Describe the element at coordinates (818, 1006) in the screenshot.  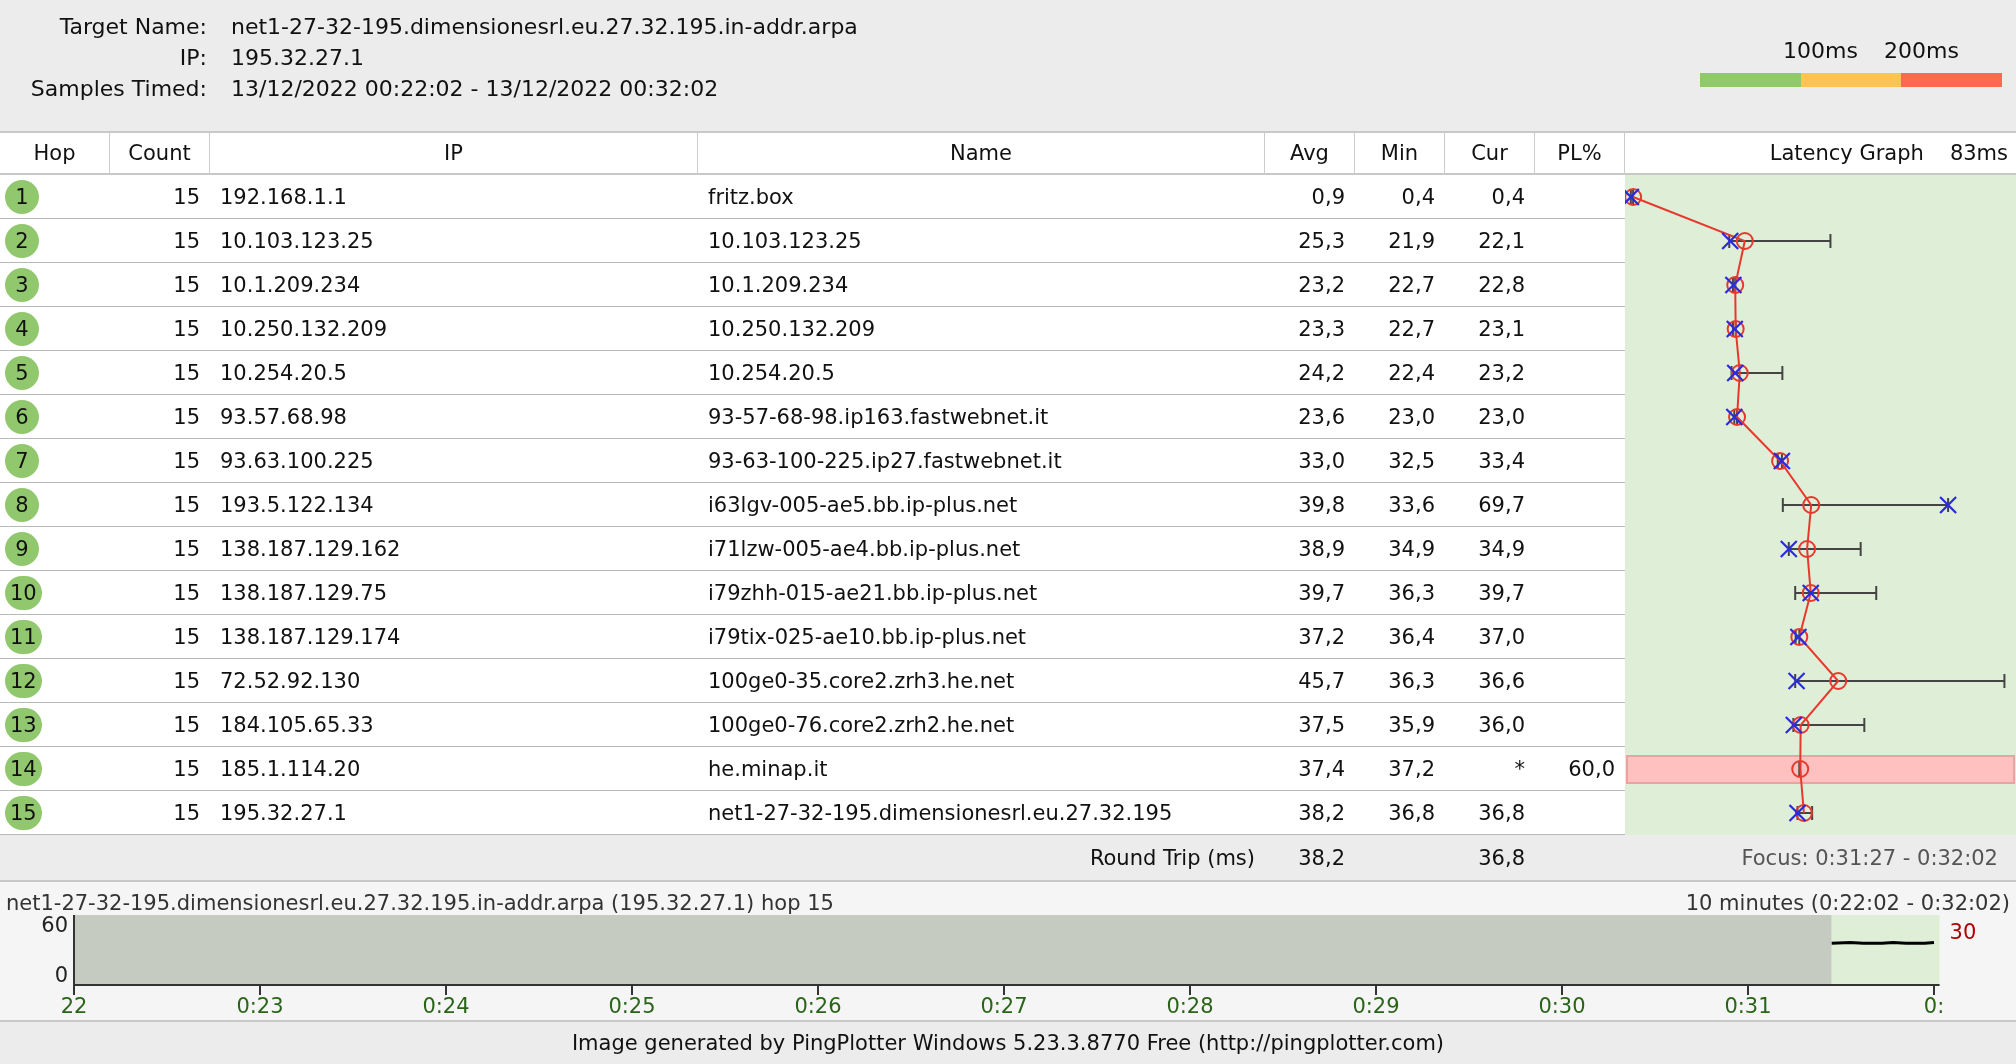
I see `x-tick-label: 0:26` at that location.